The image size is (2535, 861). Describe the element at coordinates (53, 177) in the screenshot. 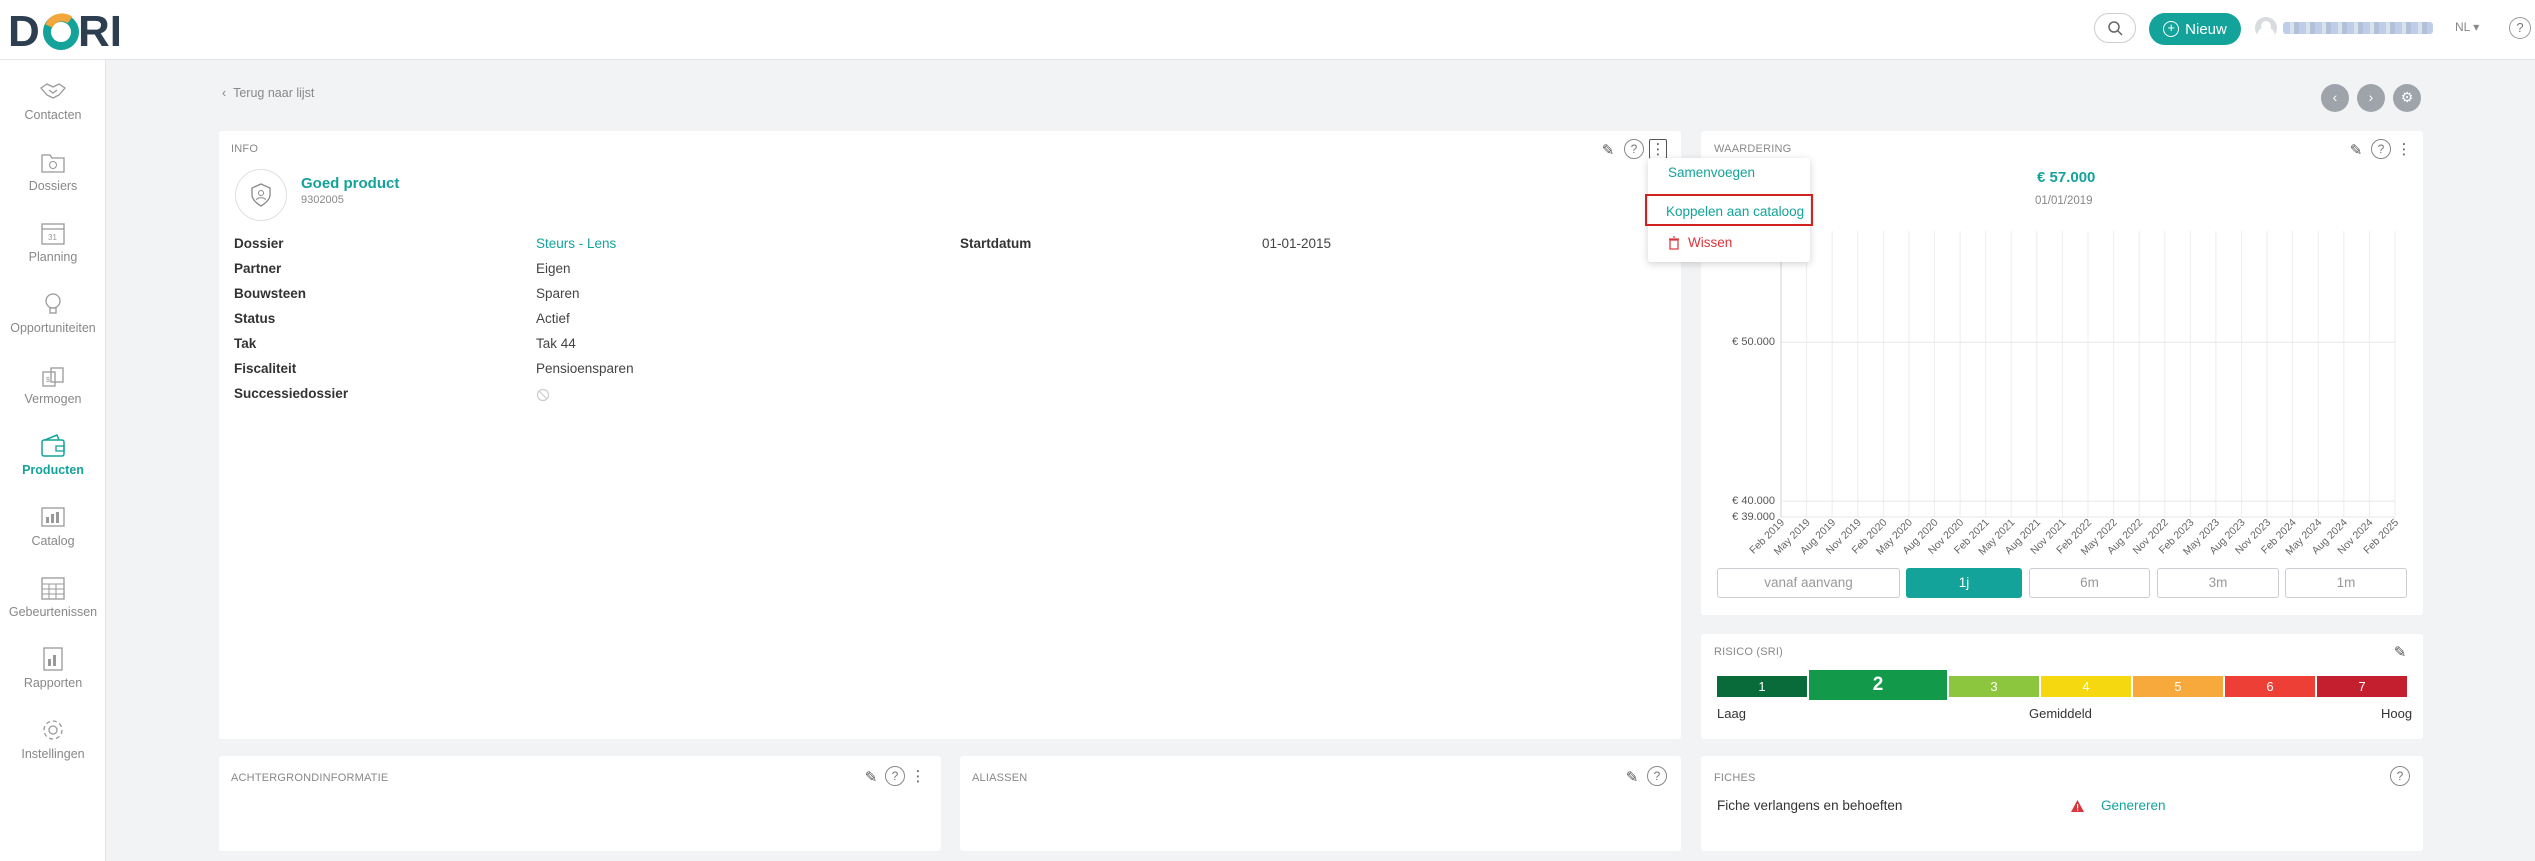

I see `sidebar-item-dossiers: Dossiers` at that location.